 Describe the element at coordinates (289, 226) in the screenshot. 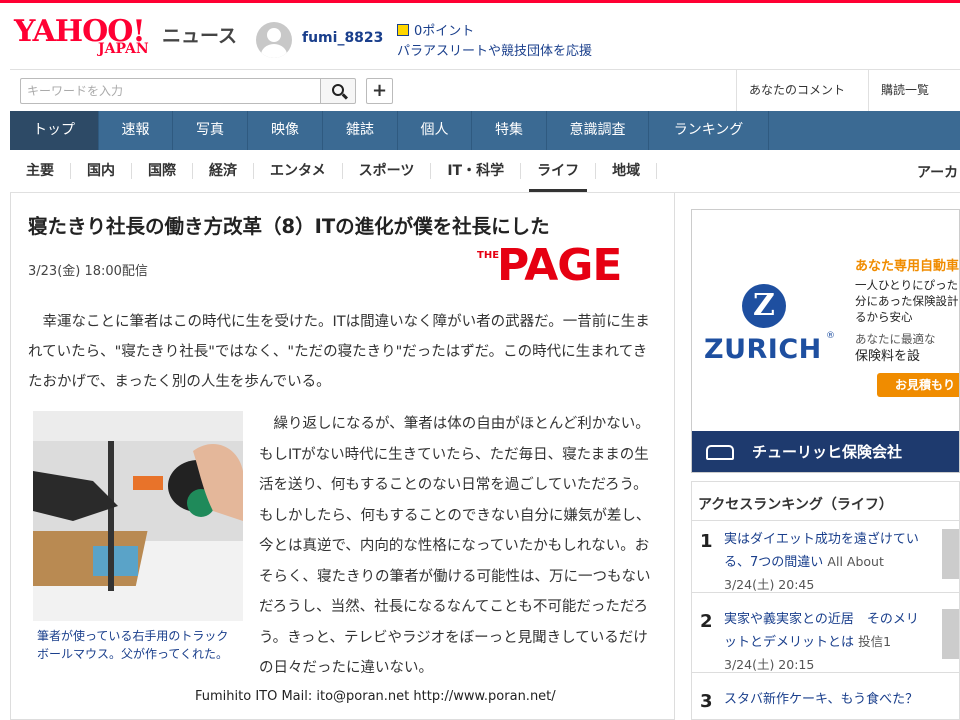

I see `article-headline: 寝たきり社長の働き方改革（8）ITの進化が僕を社長にした` at that location.